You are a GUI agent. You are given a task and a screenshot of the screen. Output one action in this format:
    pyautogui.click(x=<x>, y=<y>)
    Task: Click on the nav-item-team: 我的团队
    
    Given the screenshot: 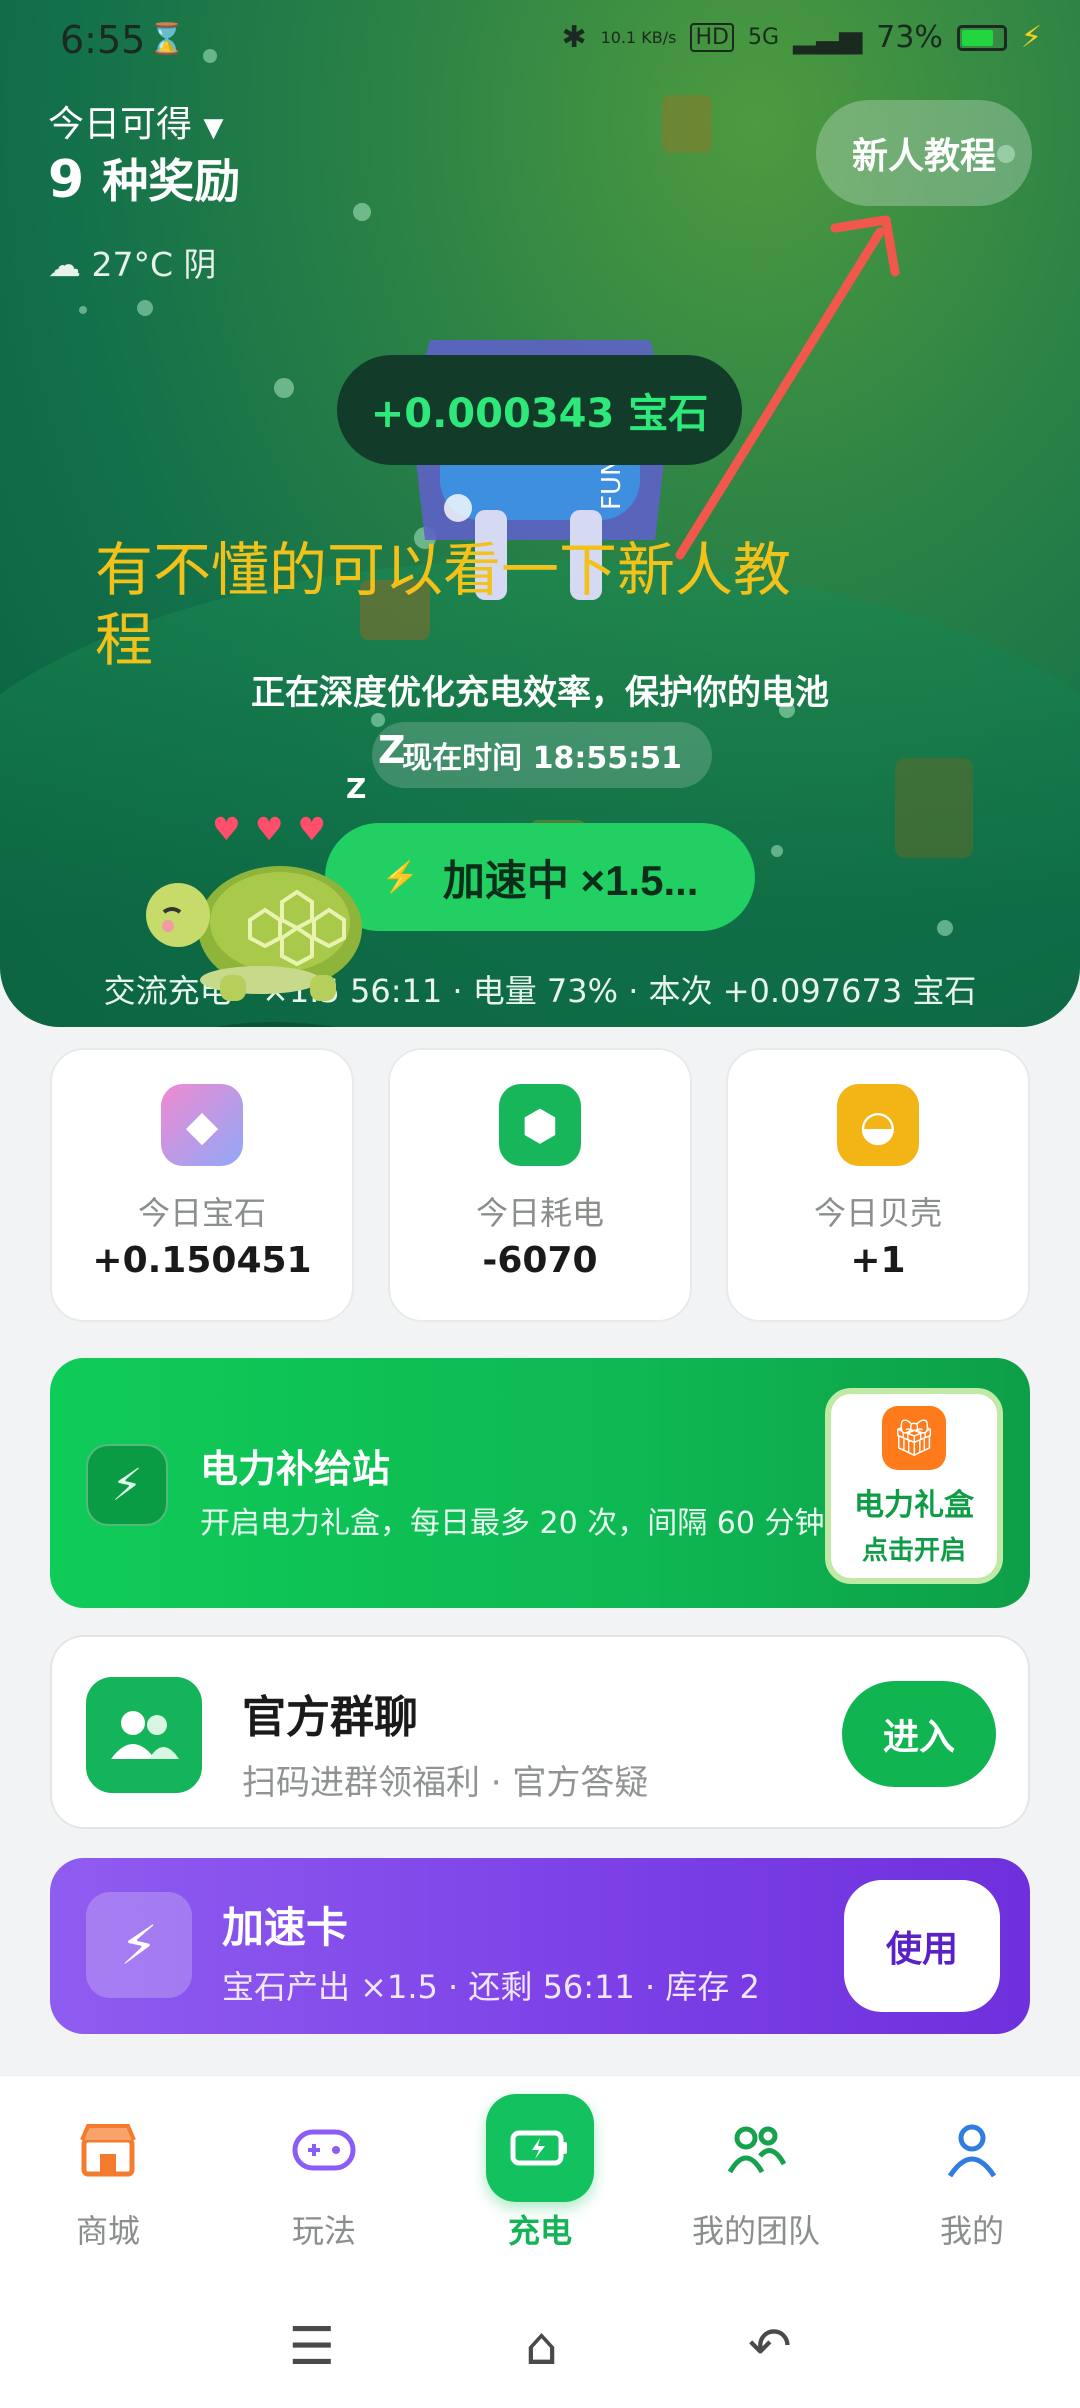 What is the action you would take?
    pyautogui.click(x=756, y=2180)
    